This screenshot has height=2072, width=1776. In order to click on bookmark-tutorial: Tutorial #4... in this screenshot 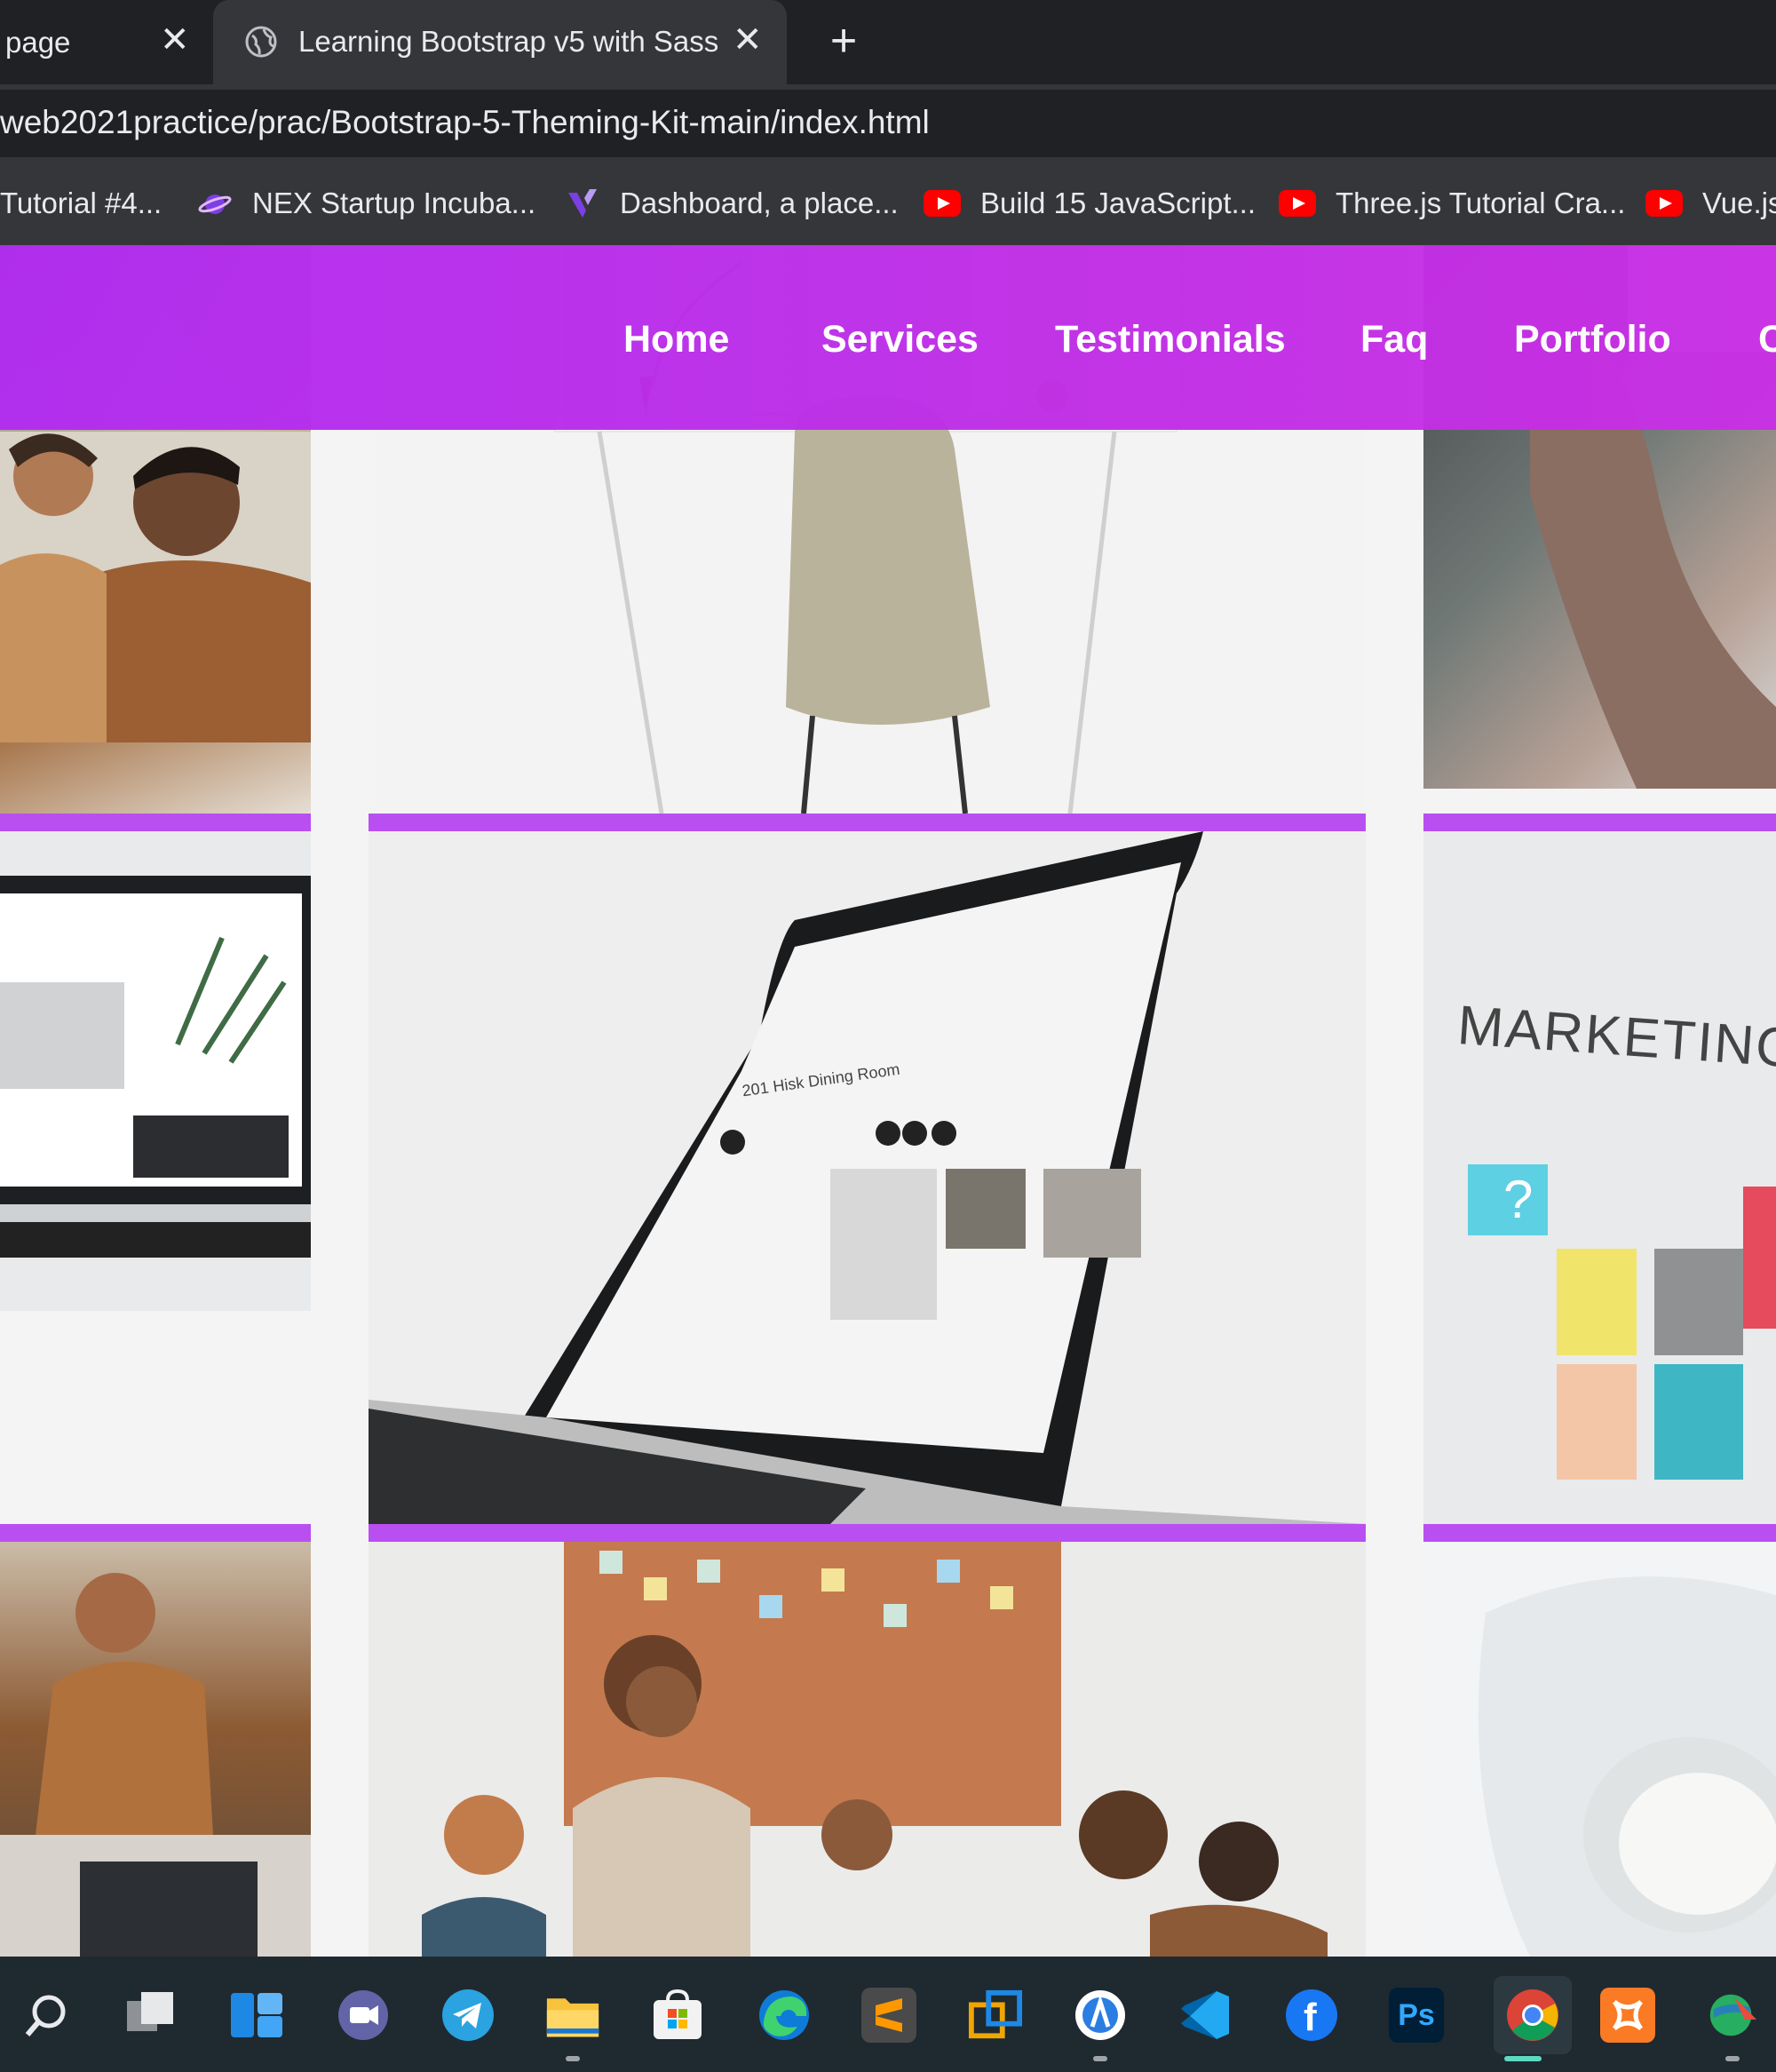, I will do `click(81, 203)`.